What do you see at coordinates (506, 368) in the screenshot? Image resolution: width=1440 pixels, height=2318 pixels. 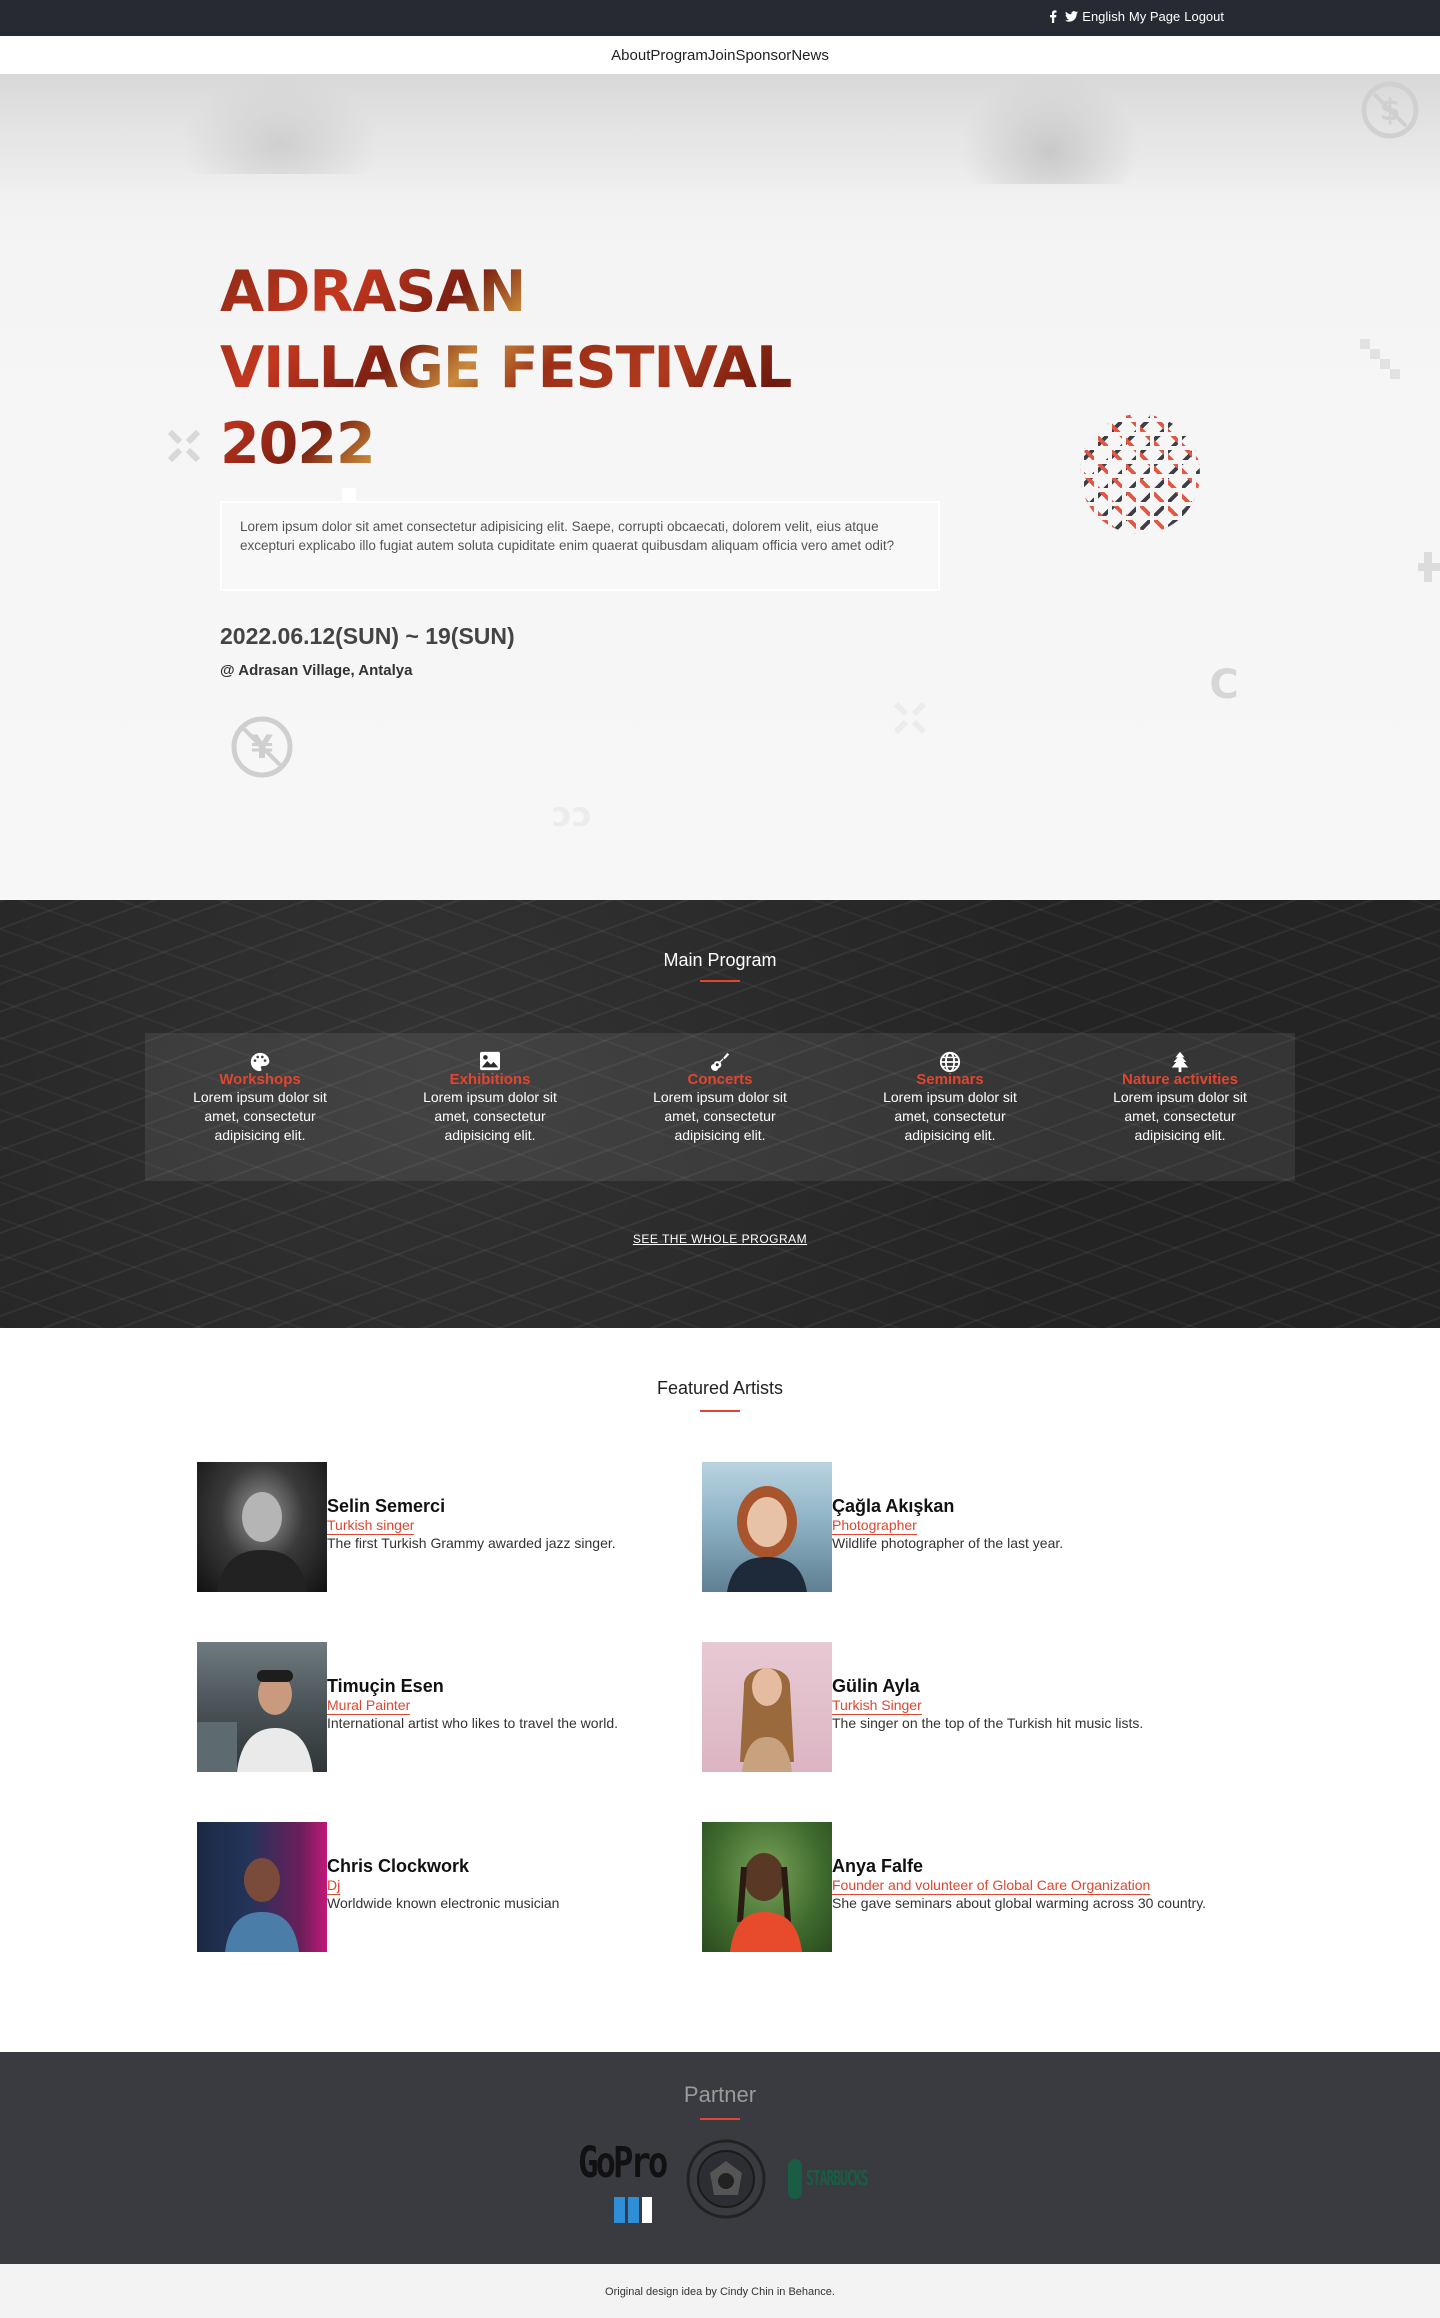 I see `hero-title-line: VILLAGE FESTIVAL` at bounding box center [506, 368].